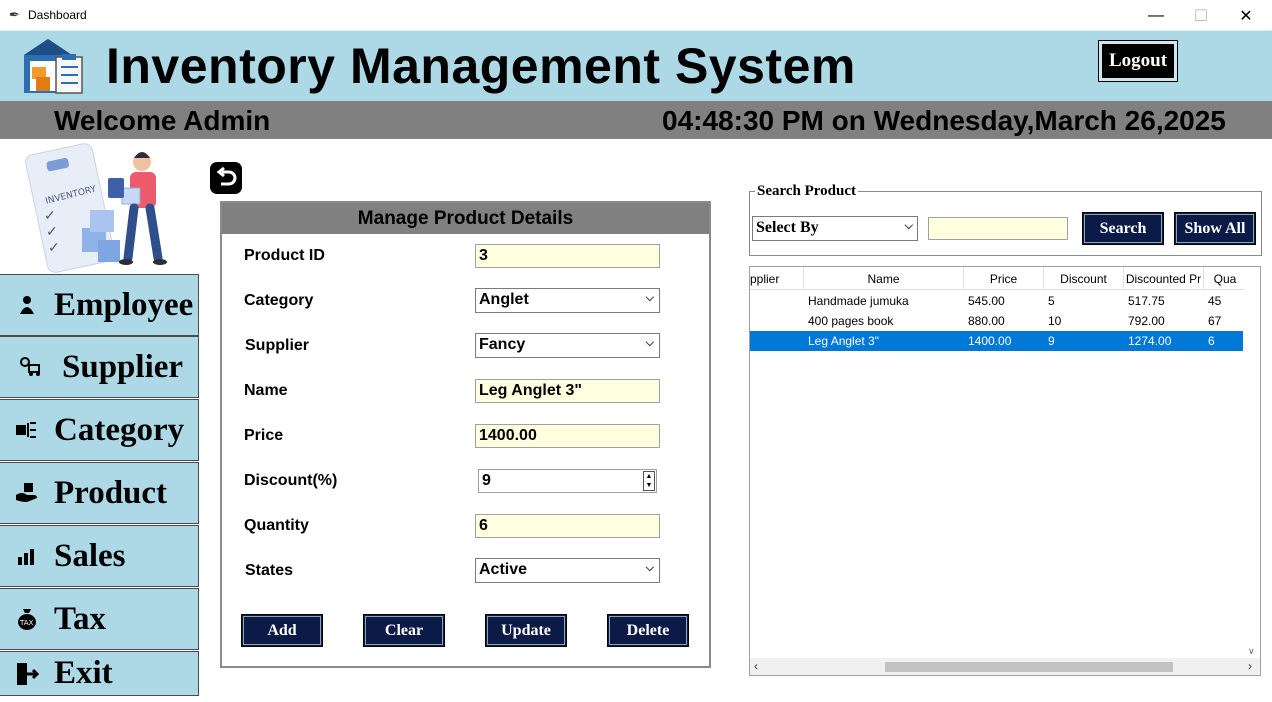  I want to click on app-title: Inventory Management System, so click(481, 66).